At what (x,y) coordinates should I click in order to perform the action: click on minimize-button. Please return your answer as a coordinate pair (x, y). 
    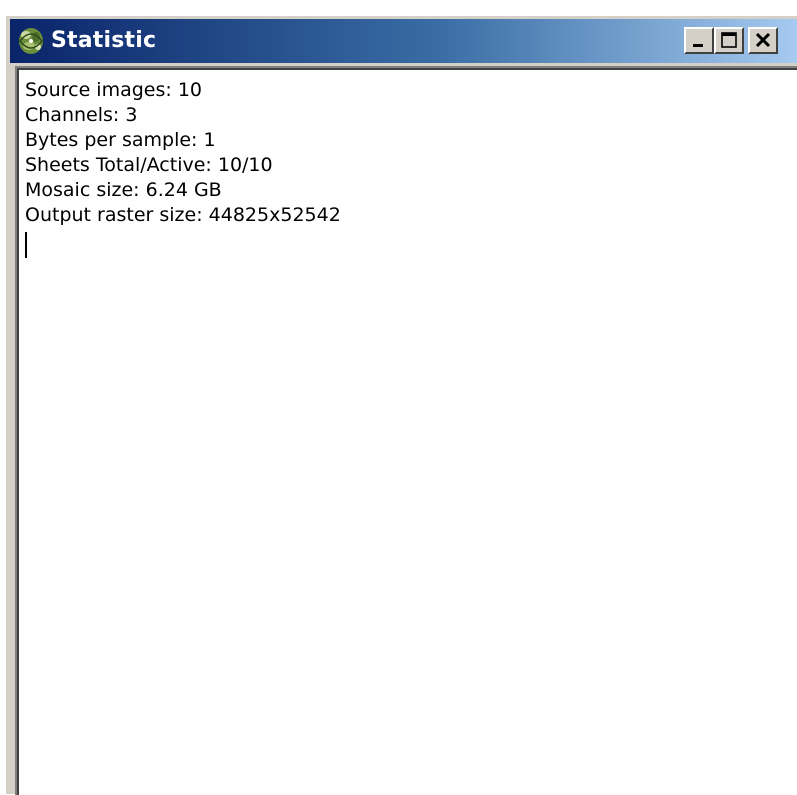
    Looking at the image, I should click on (699, 40).